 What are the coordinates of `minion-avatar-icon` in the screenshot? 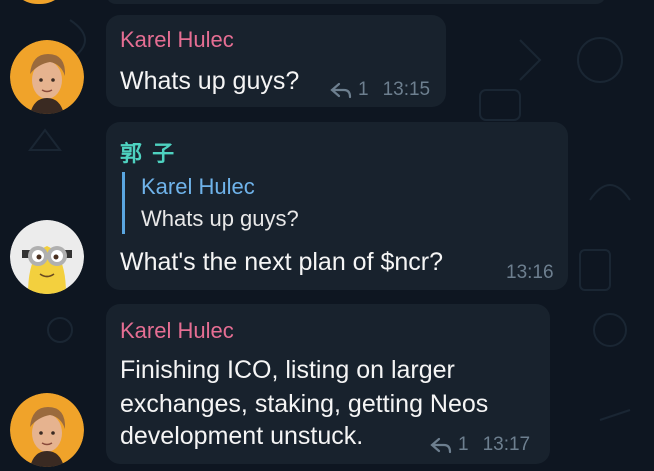 It's located at (47, 257).